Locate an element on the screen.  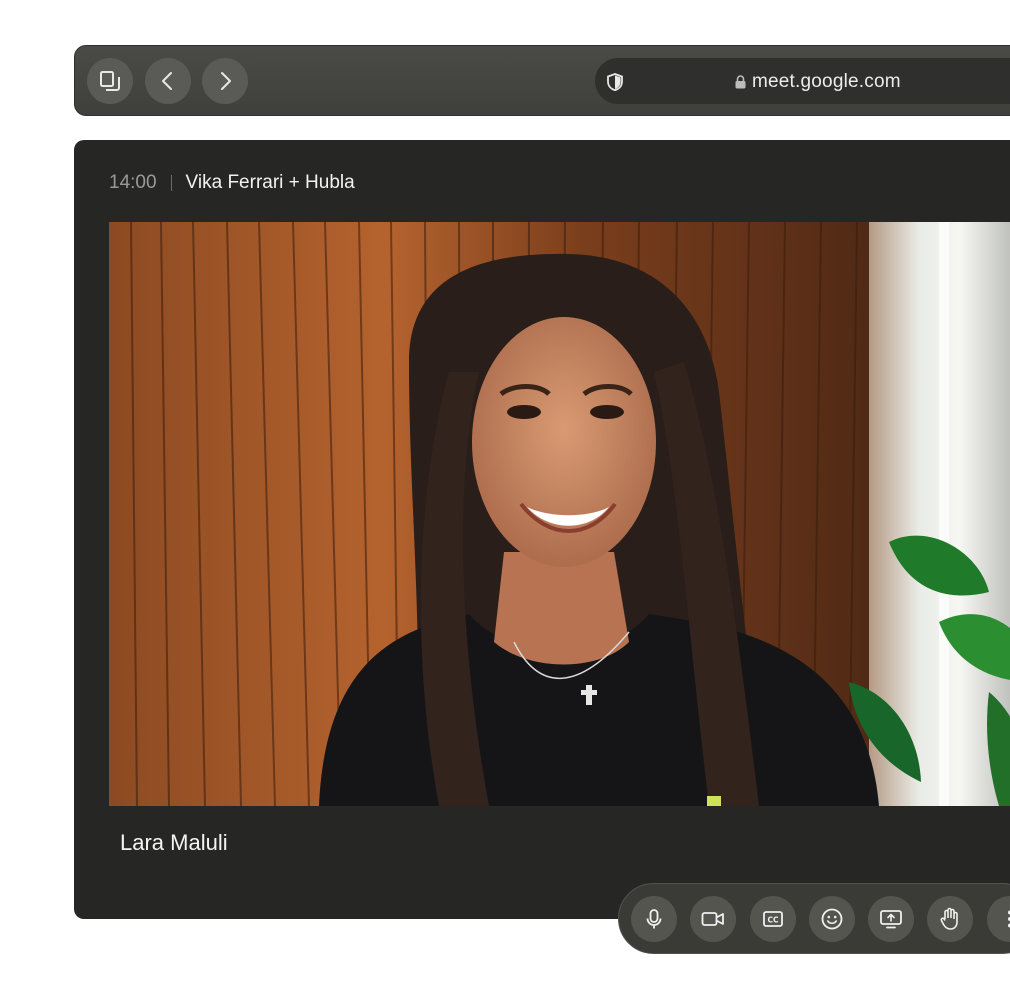
emoji-icon is located at coordinates (832, 919).